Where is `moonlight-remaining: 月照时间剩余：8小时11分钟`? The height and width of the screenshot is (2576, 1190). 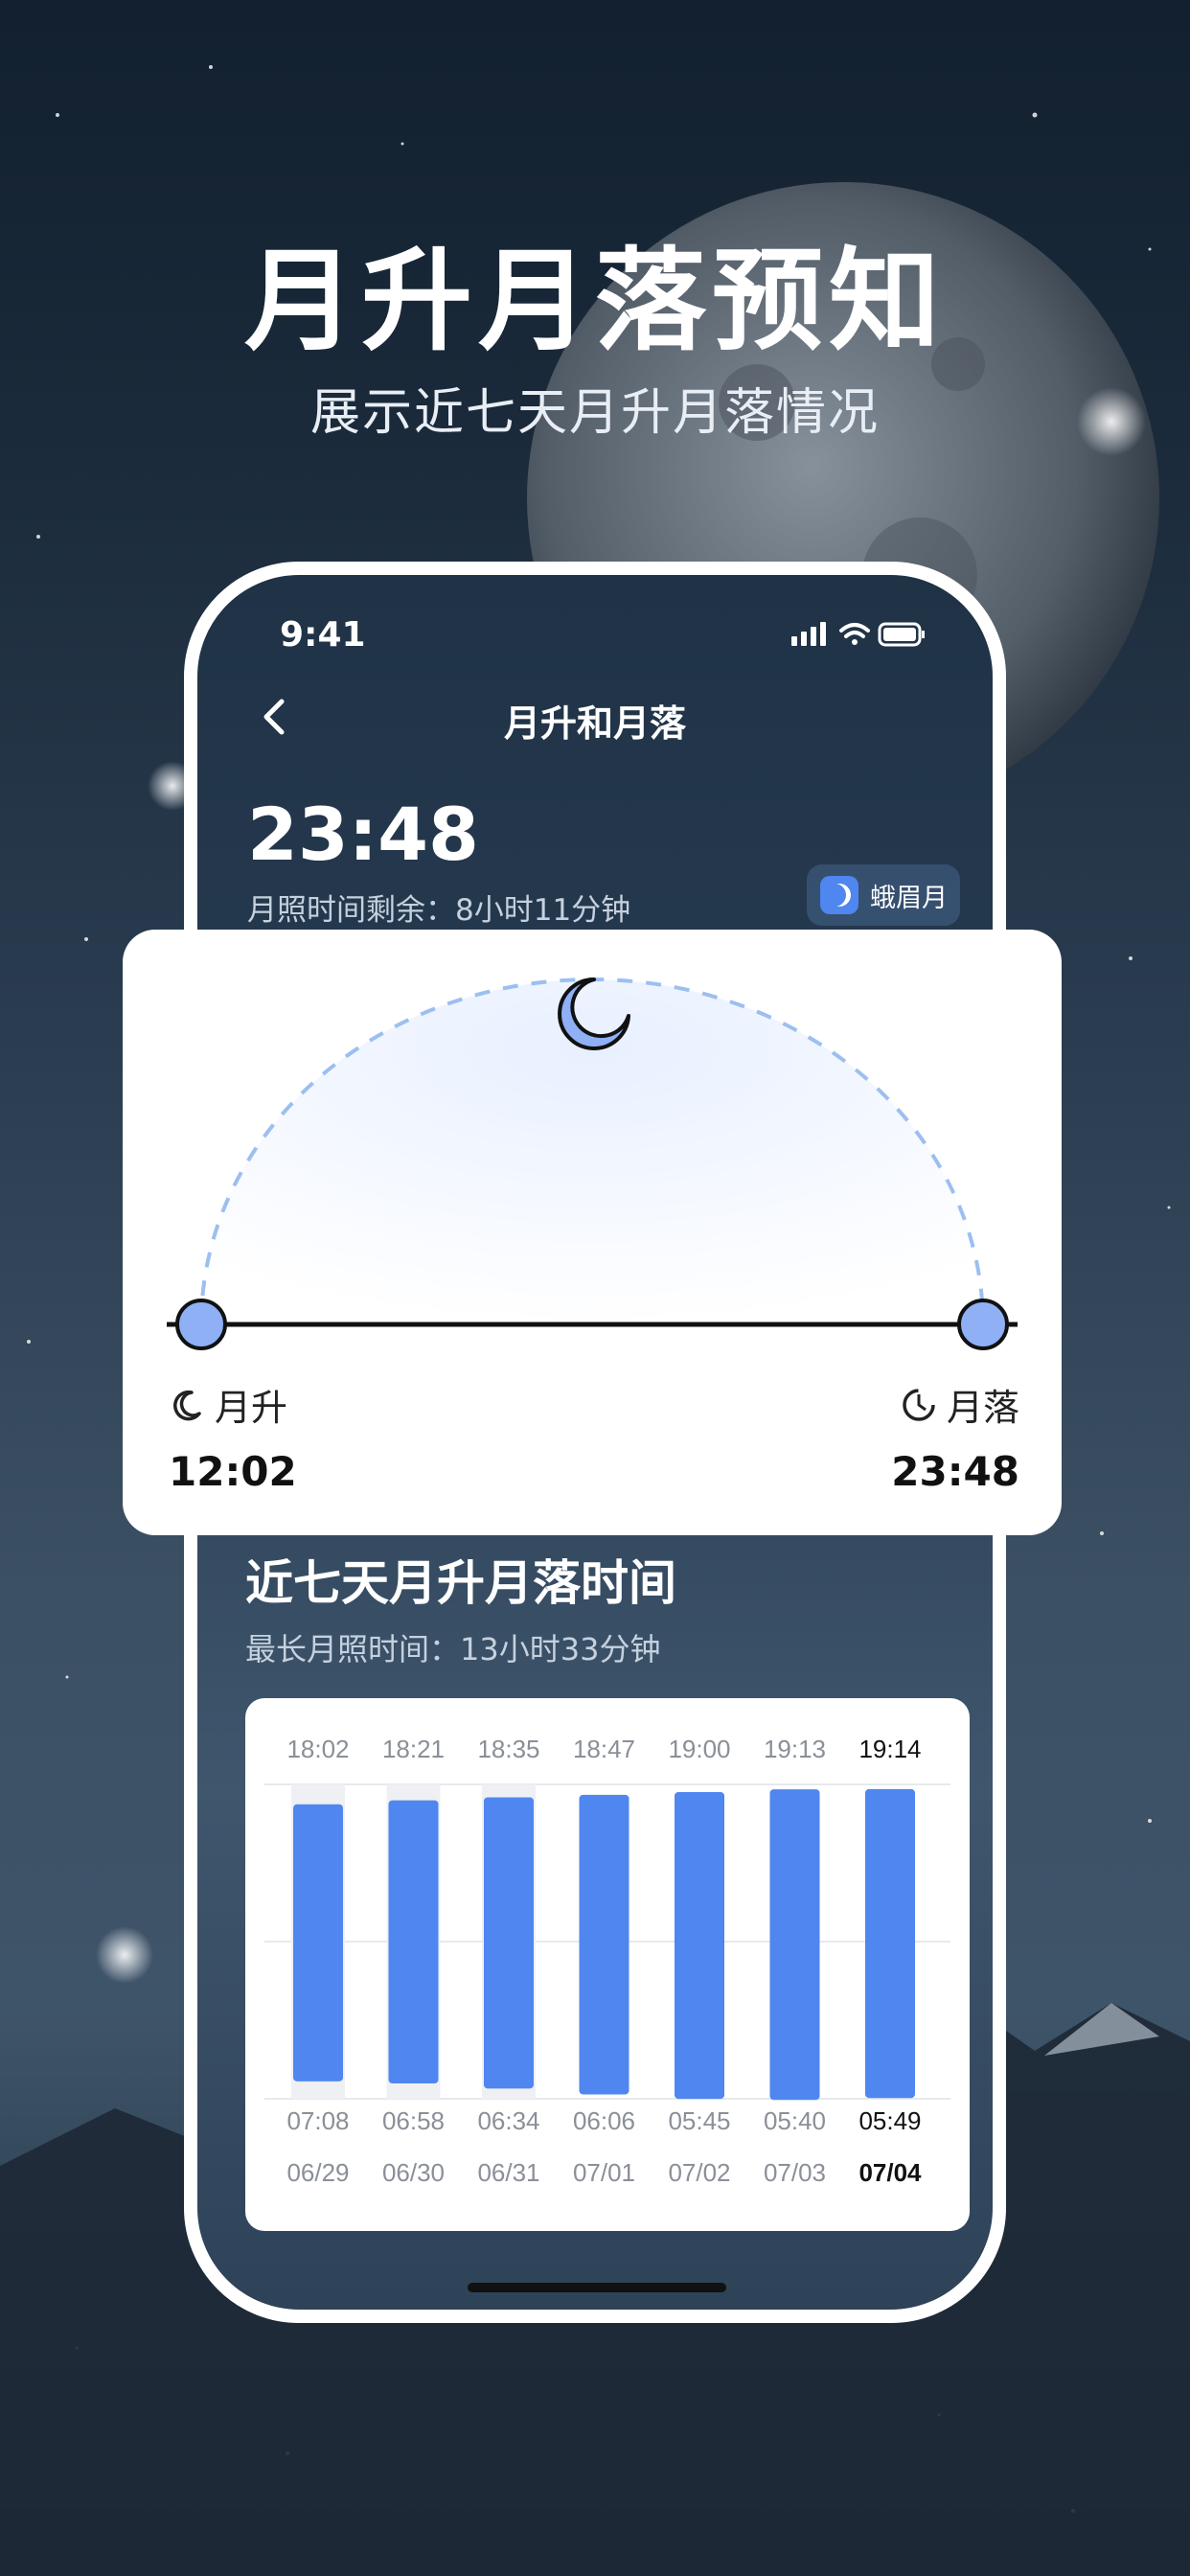
moonlight-remaining: 月照时间剩余：8小时11分钟 is located at coordinates (439, 910).